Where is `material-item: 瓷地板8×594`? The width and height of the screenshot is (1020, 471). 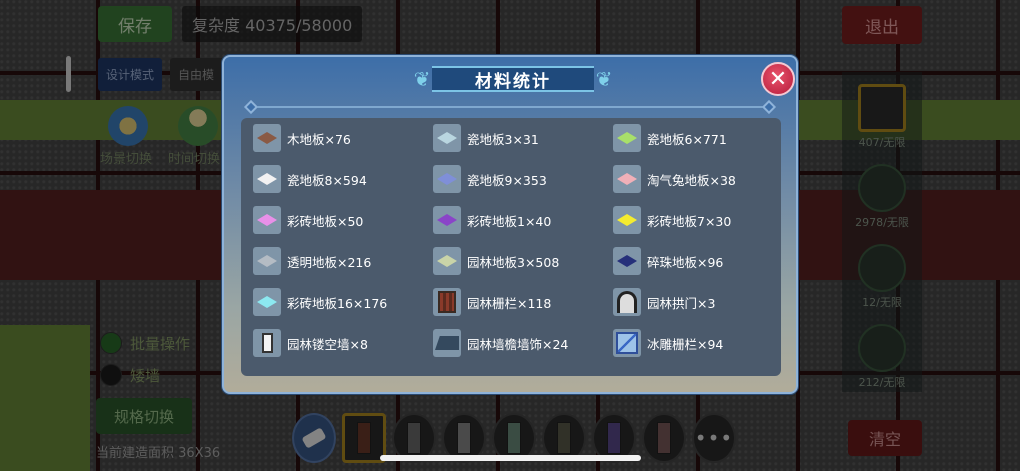
material-item: 瓷地板8×594 is located at coordinates (310, 179).